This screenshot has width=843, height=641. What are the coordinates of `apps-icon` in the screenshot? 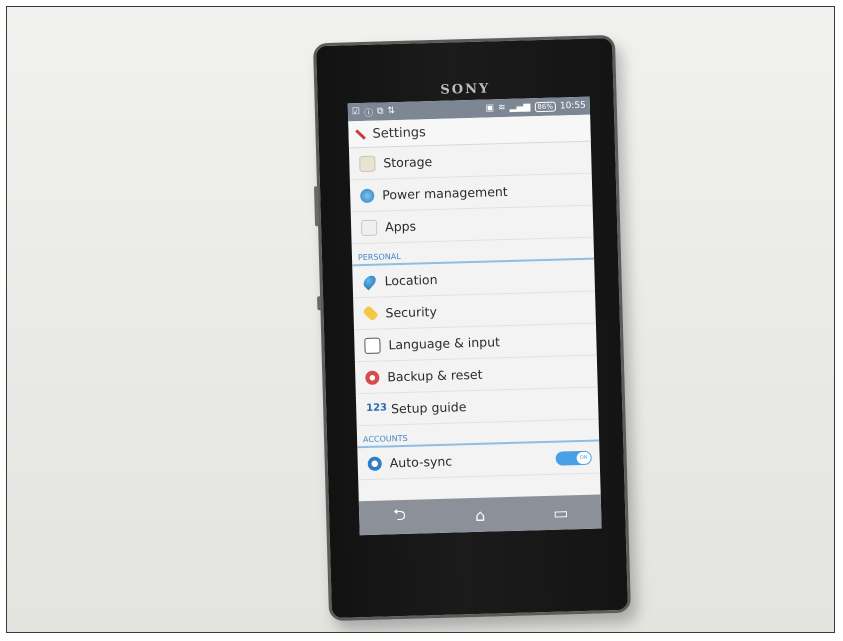 It's located at (369, 227).